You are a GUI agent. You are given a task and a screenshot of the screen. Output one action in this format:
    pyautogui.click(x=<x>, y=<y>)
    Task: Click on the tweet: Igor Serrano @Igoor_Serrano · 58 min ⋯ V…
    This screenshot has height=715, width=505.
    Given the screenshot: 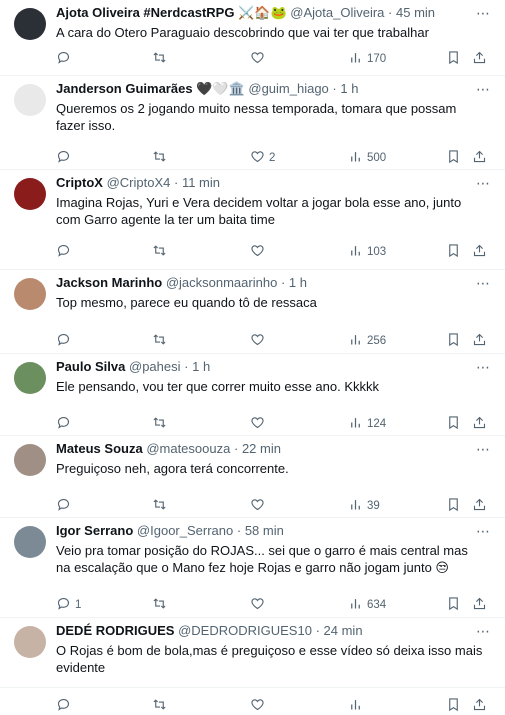 What is the action you would take?
    pyautogui.click(x=252, y=568)
    